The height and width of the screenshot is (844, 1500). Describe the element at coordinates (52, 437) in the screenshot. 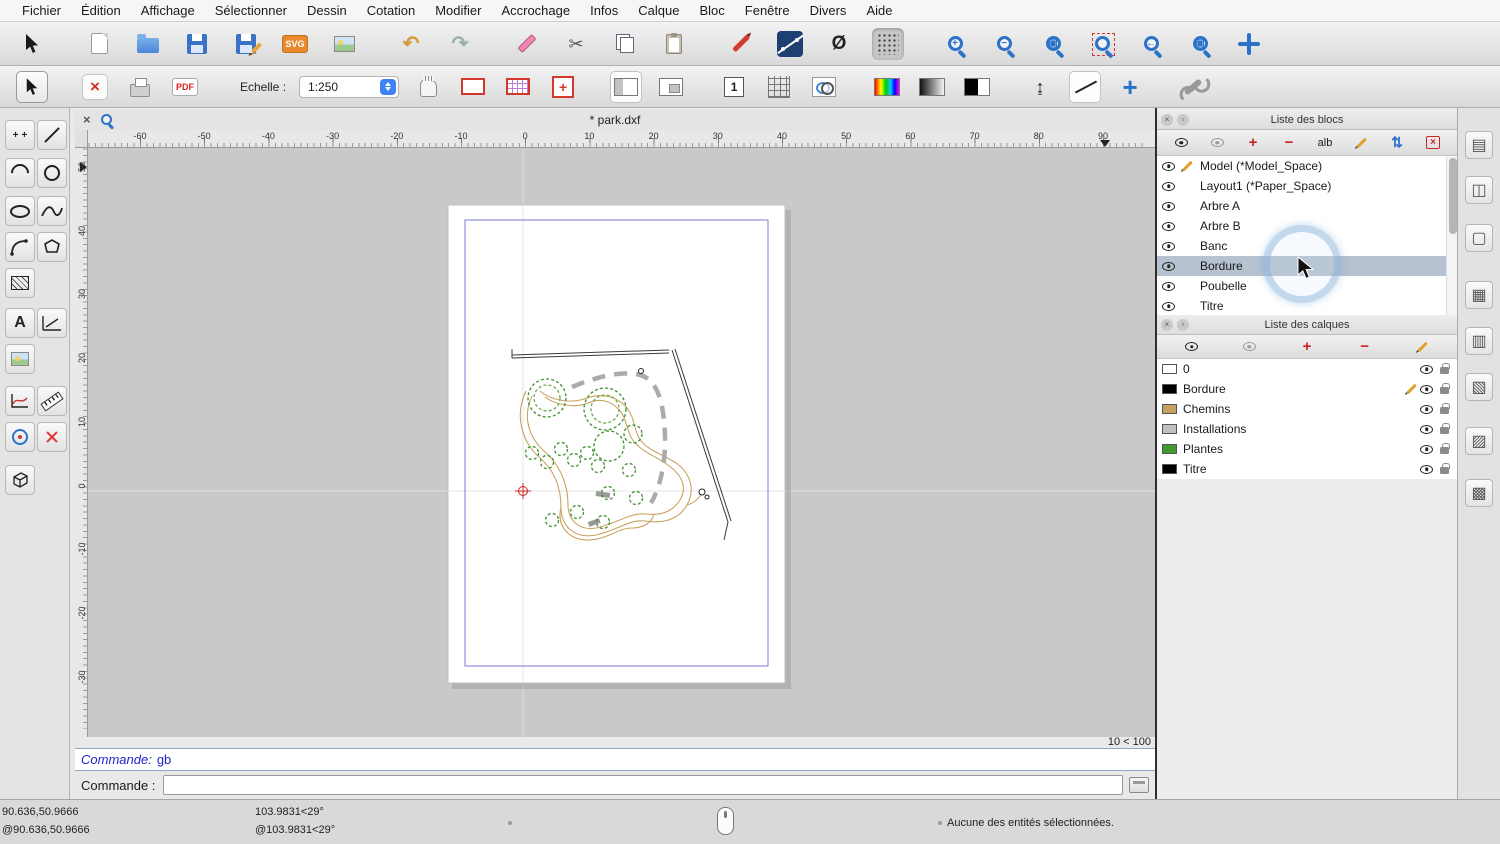

I see `snap-tool-button` at that location.